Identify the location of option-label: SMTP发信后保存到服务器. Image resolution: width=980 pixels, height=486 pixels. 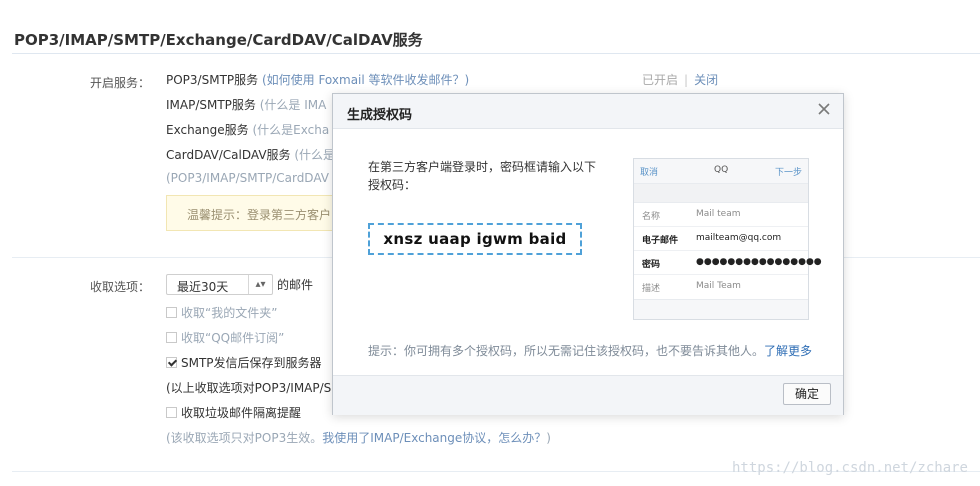
(251, 363).